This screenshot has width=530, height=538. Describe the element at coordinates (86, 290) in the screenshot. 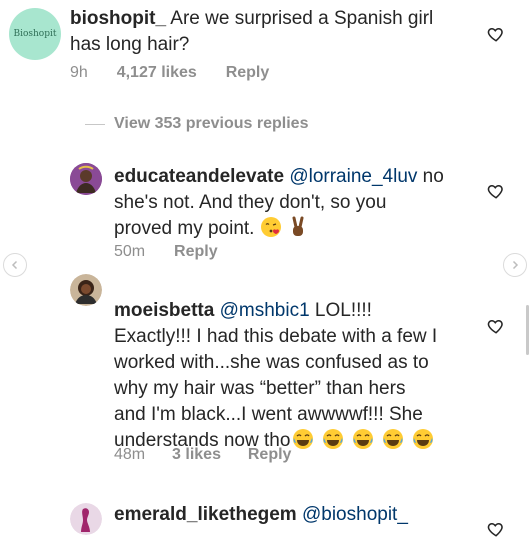

I see `avatar-moeisbetta` at that location.